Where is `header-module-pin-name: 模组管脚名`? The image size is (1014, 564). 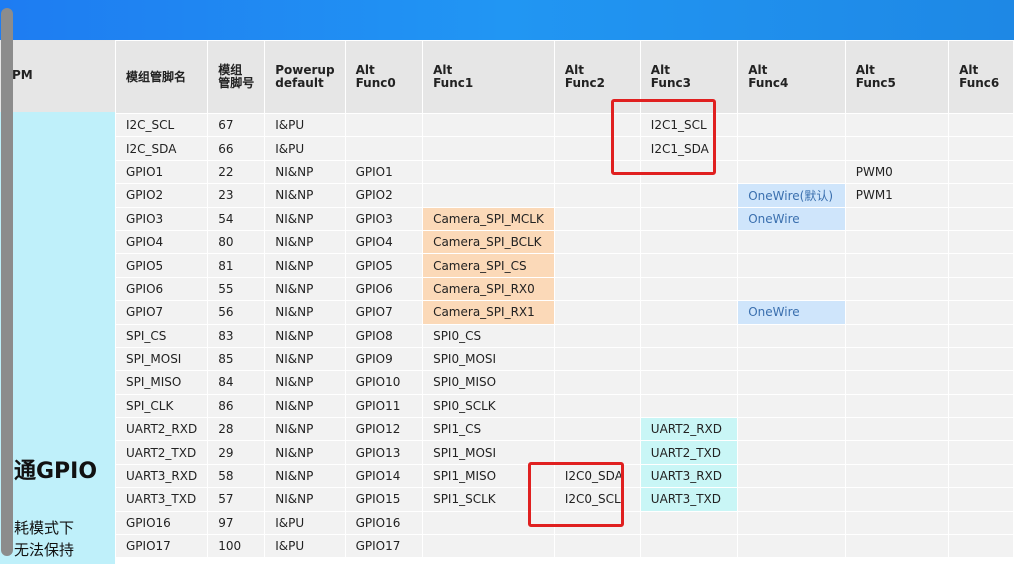
header-module-pin-name: 模组管脚名 is located at coordinates (161, 77).